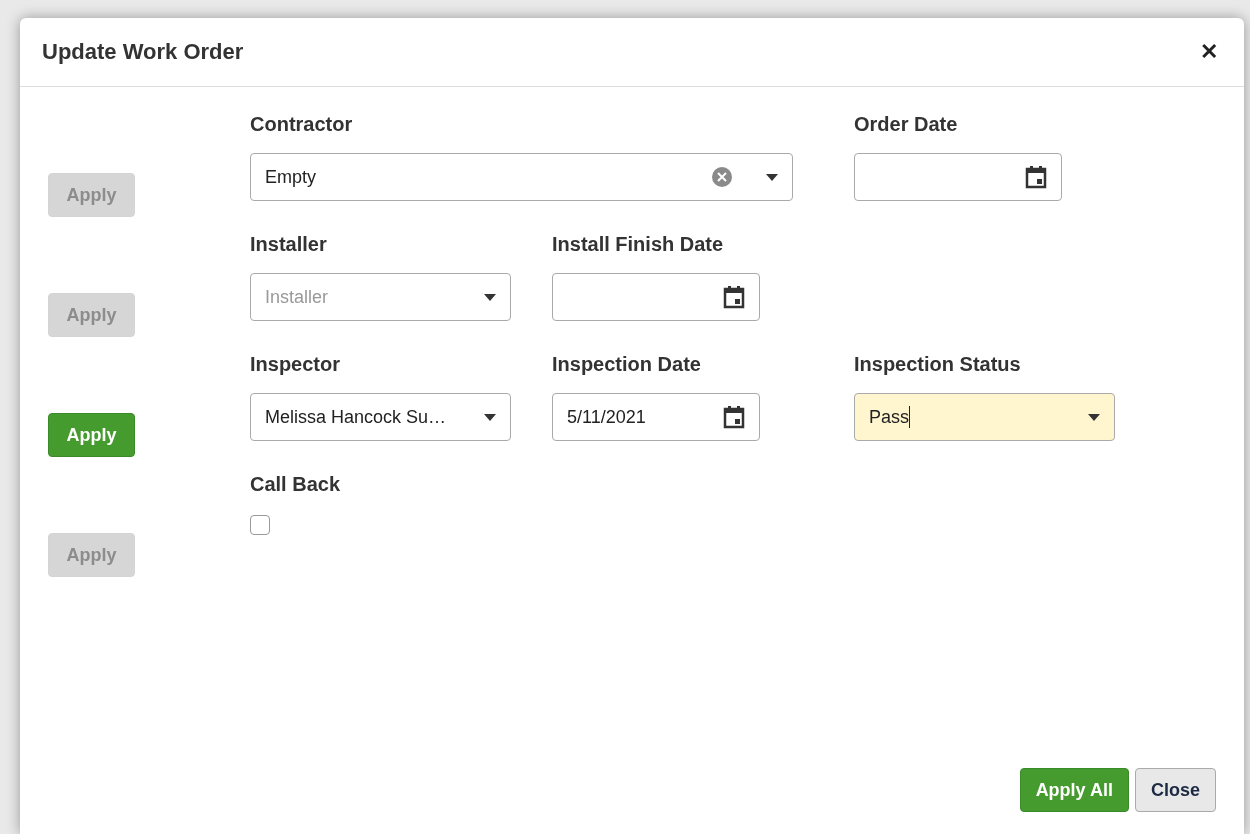  What do you see at coordinates (1209, 52) in the screenshot?
I see `close-button: ✕` at bounding box center [1209, 52].